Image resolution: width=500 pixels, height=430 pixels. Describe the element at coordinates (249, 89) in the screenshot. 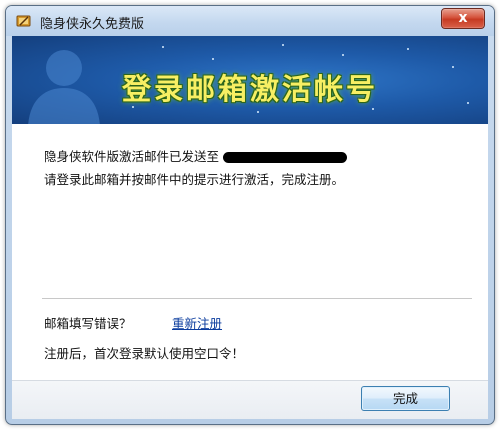

I see `banner-title: 登录邮箱激活帐号` at that location.